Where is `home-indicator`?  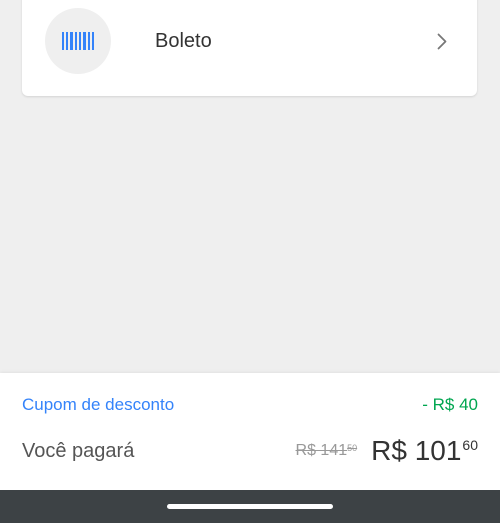 home-indicator is located at coordinates (250, 506).